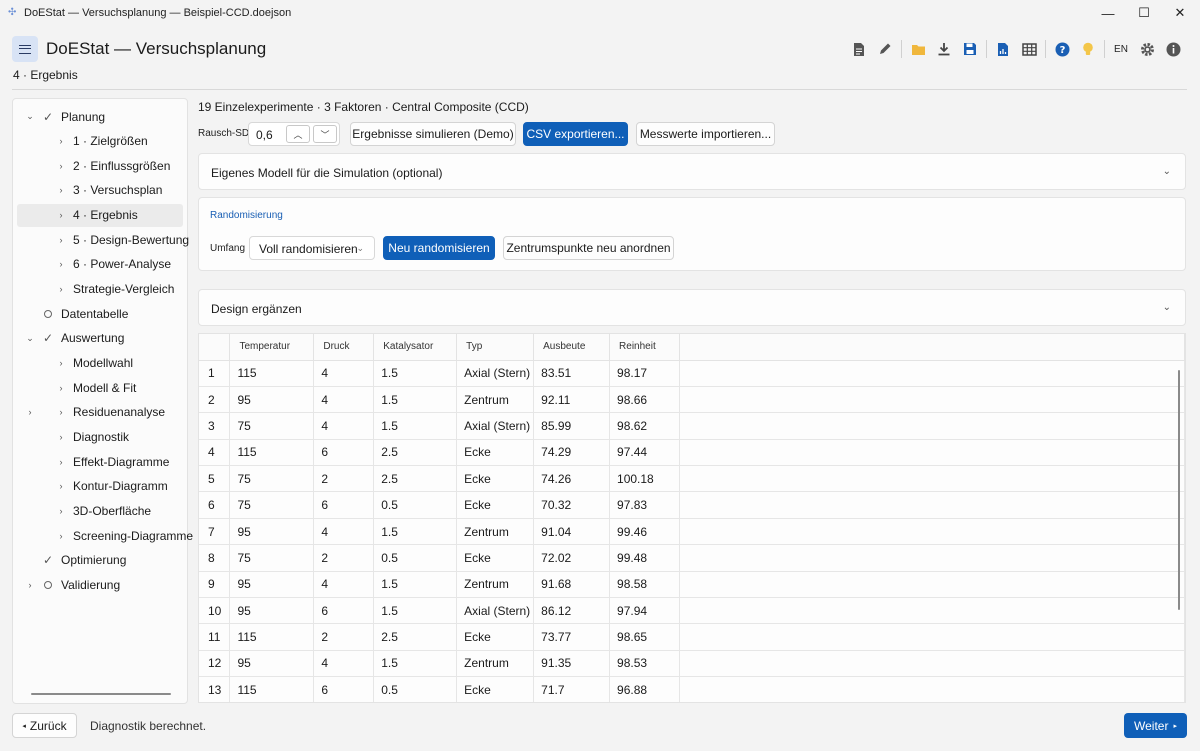 This screenshot has height=751, width=1200. Describe the element at coordinates (495, 400) in the screenshot. I see `table-cell: Zentrum` at that location.